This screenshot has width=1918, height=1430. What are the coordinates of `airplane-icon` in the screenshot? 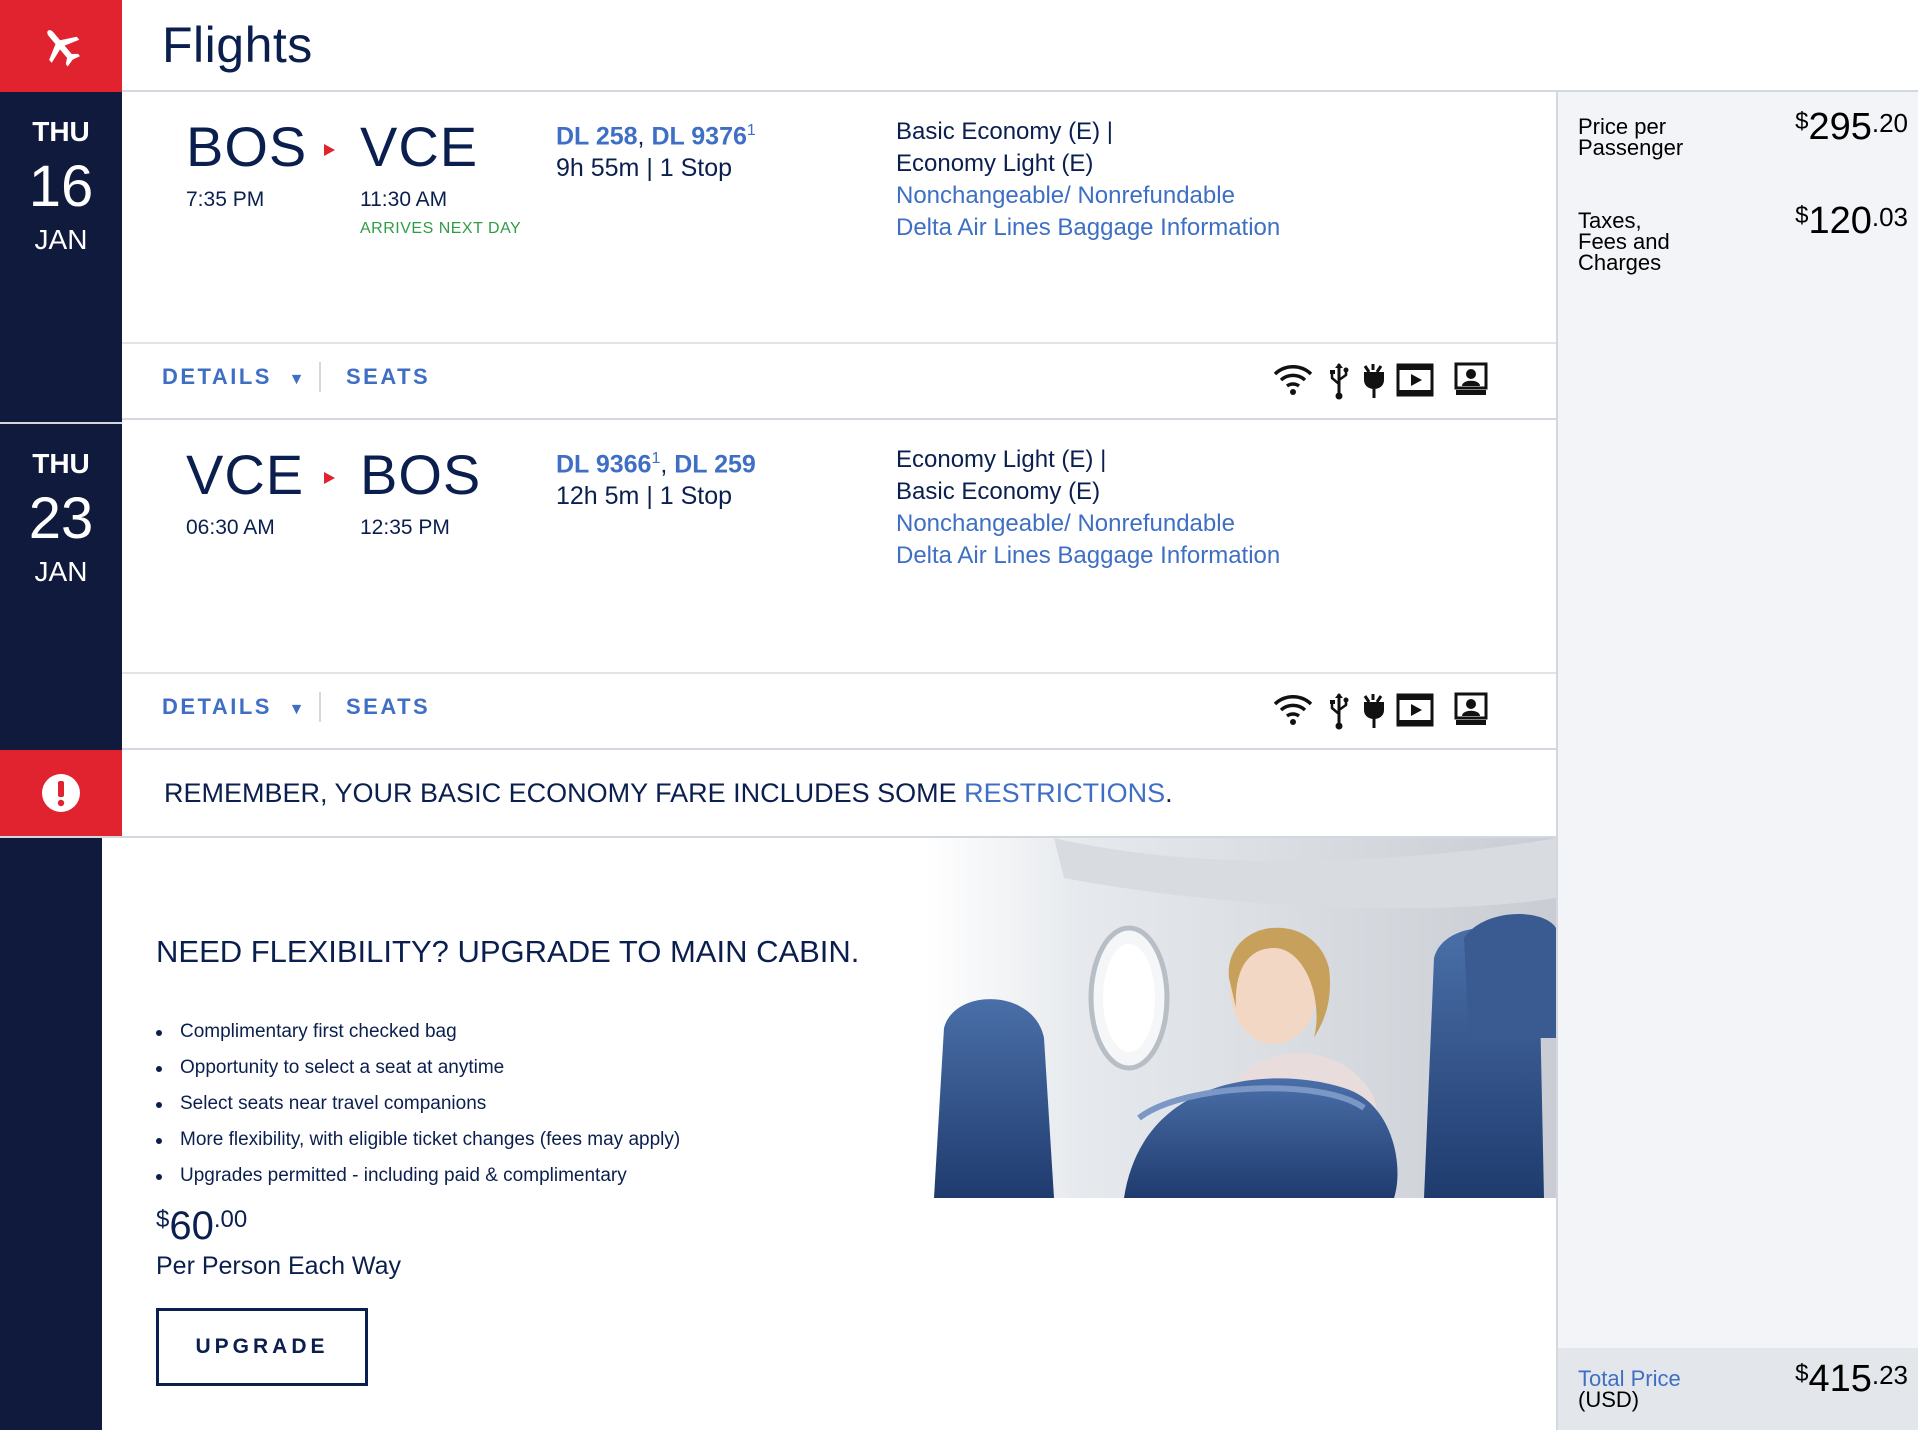 It's located at (63, 48).